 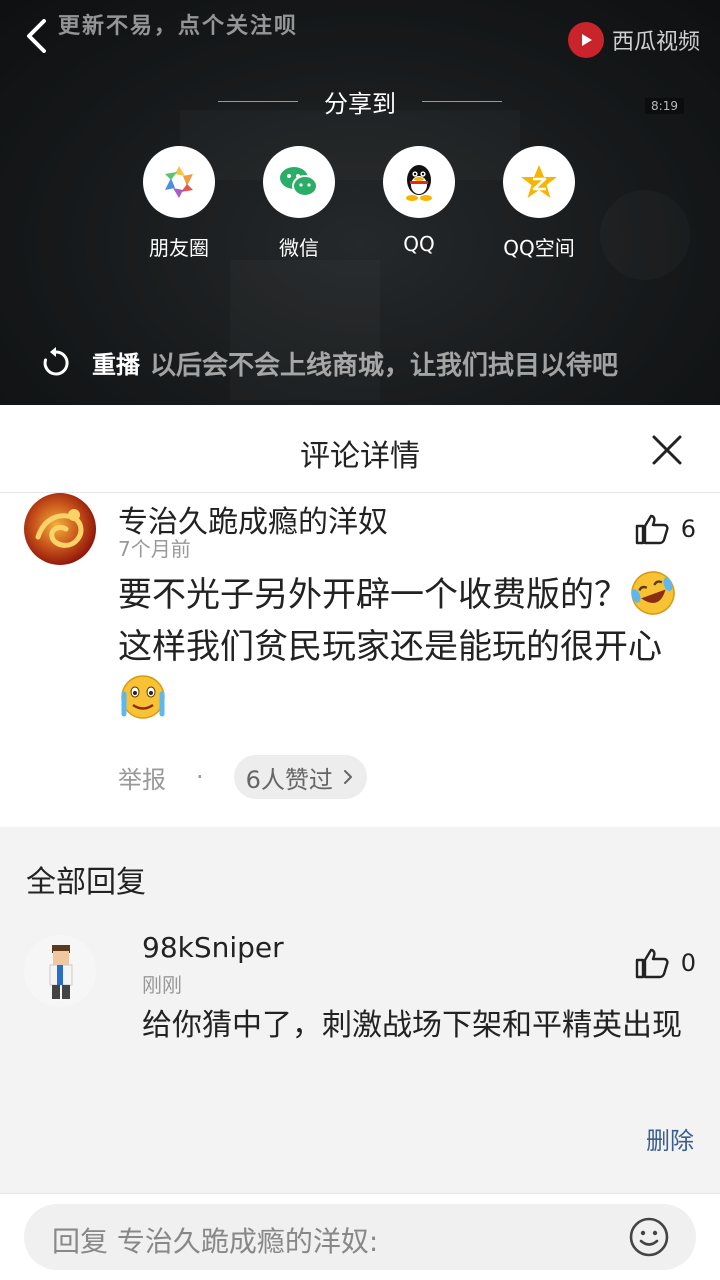 I want to click on reply-bar: 回复 专治久跪成瘾的洋奴:, so click(x=360, y=1236).